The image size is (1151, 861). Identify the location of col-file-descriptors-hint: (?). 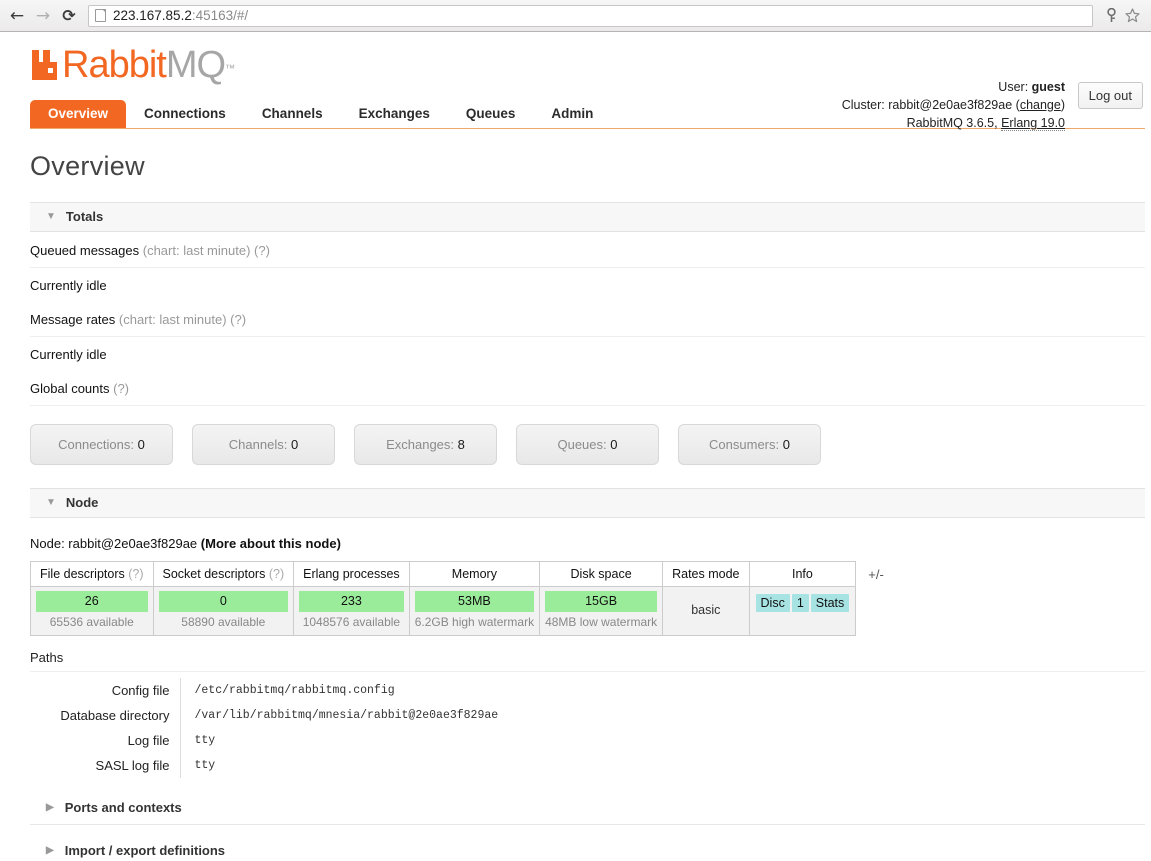
(135, 574).